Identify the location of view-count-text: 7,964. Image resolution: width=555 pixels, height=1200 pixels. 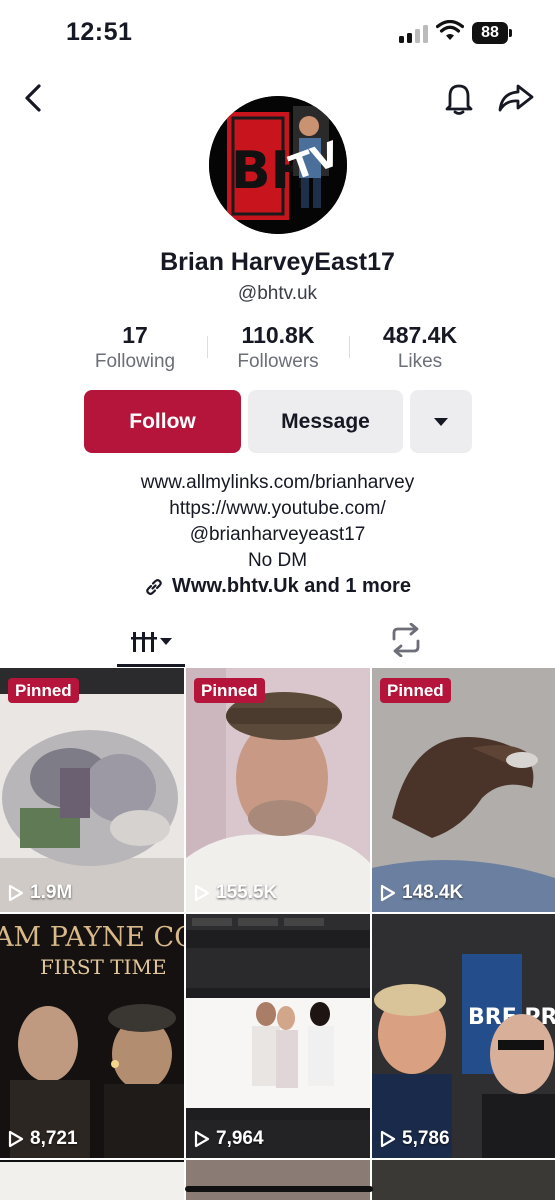
(240, 1138).